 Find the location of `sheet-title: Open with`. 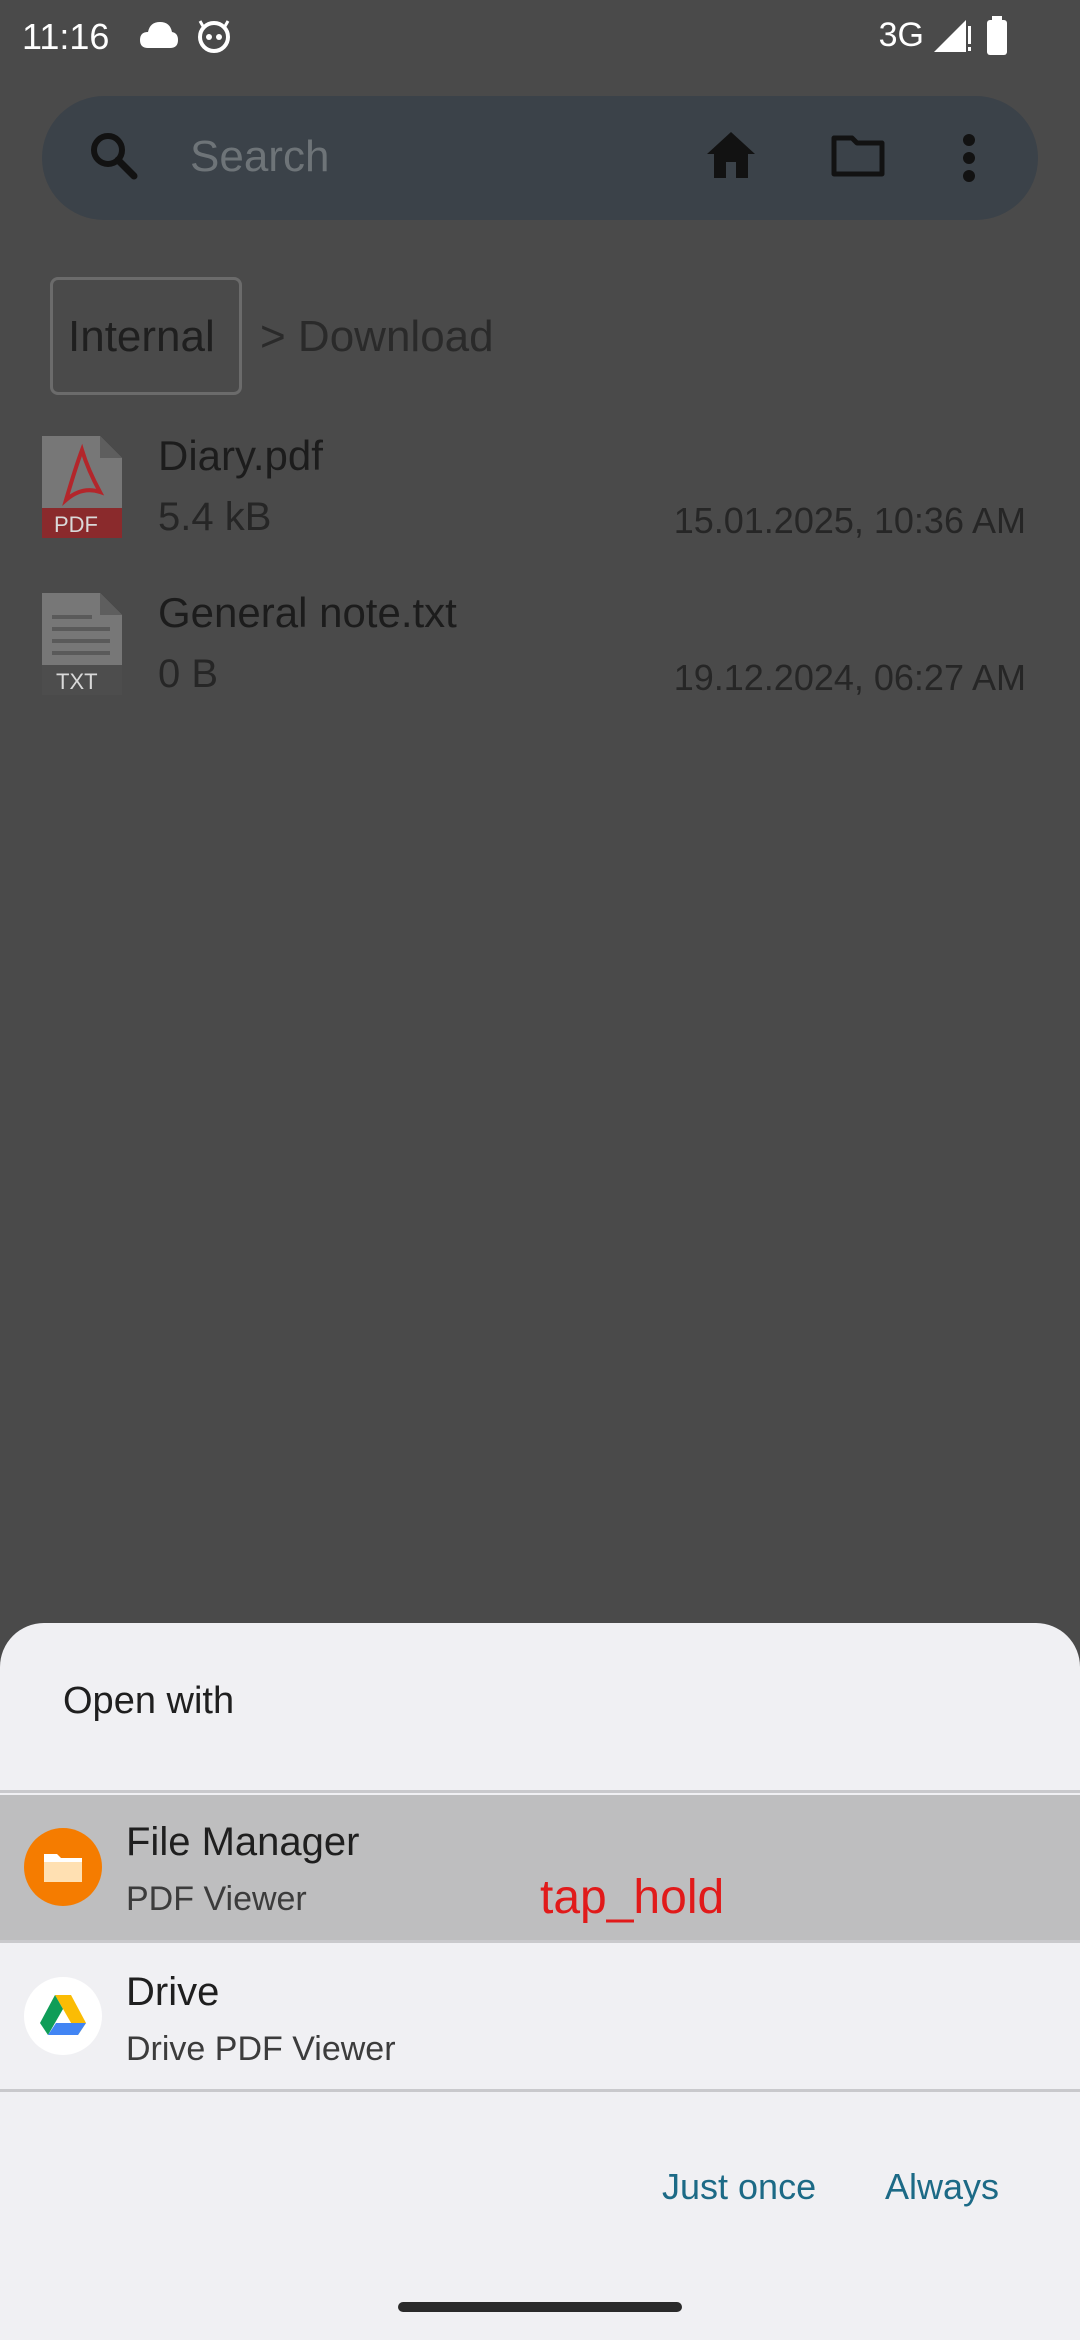

sheet-title: Open with is located at coordinates (149, 1701).